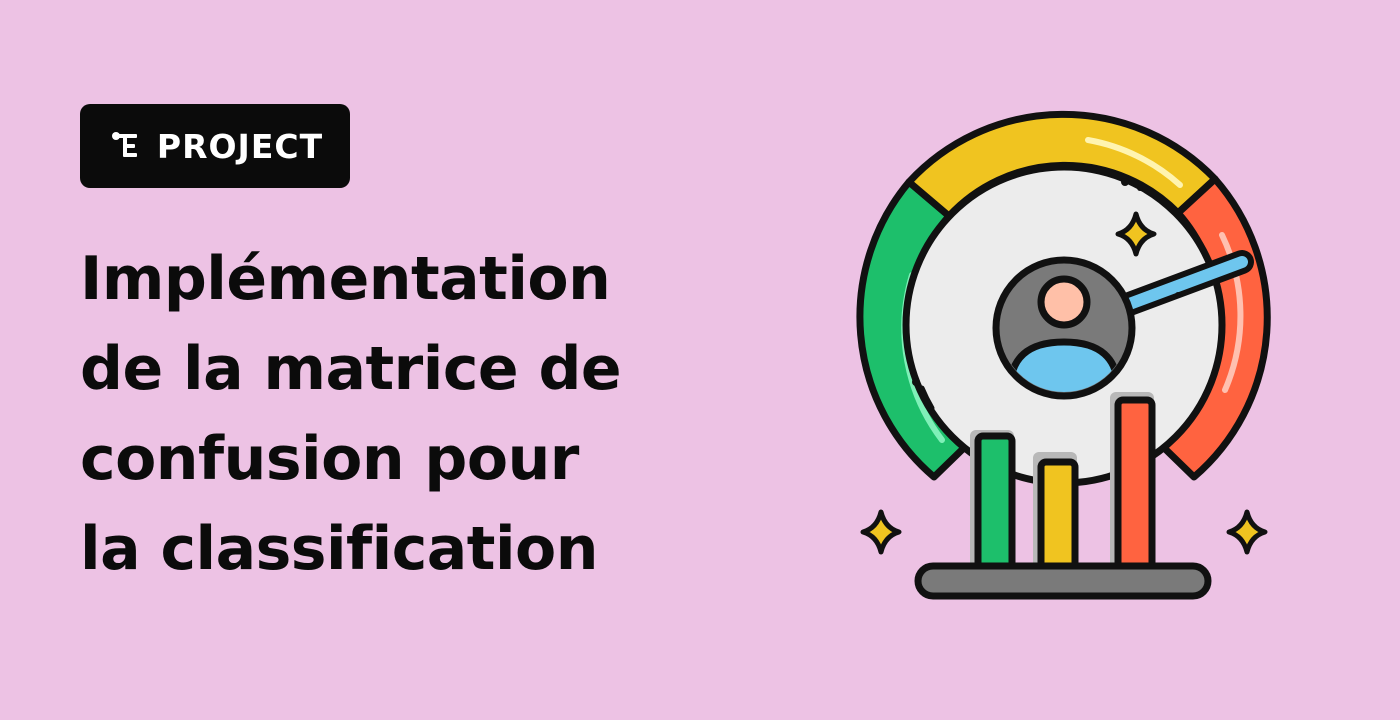 This screenshot has height=720, width=1400. I want to click on chart-base, so click(1063, 581).